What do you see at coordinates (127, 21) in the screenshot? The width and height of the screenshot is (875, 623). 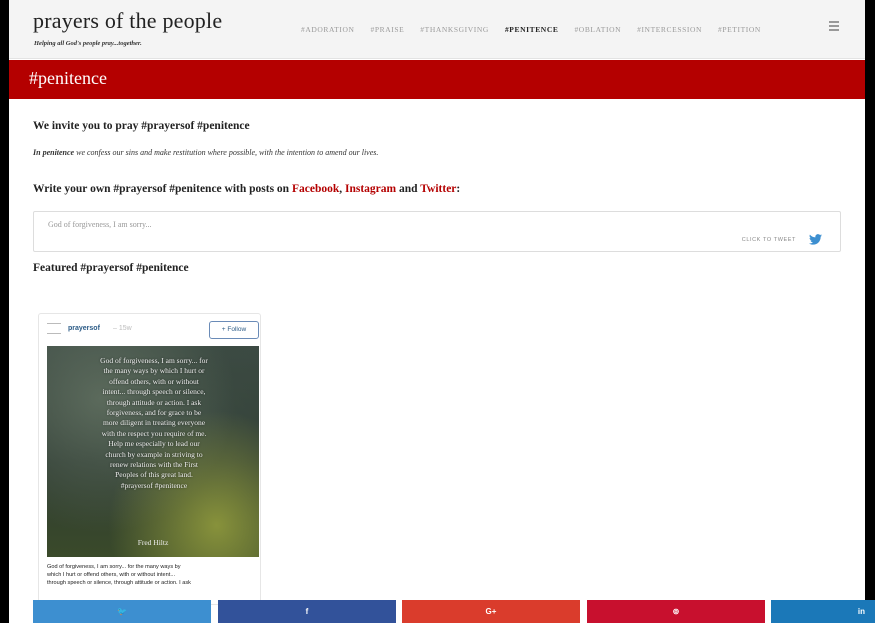 I see `site-title: prayers of the people` at bounding box center [127, 21].